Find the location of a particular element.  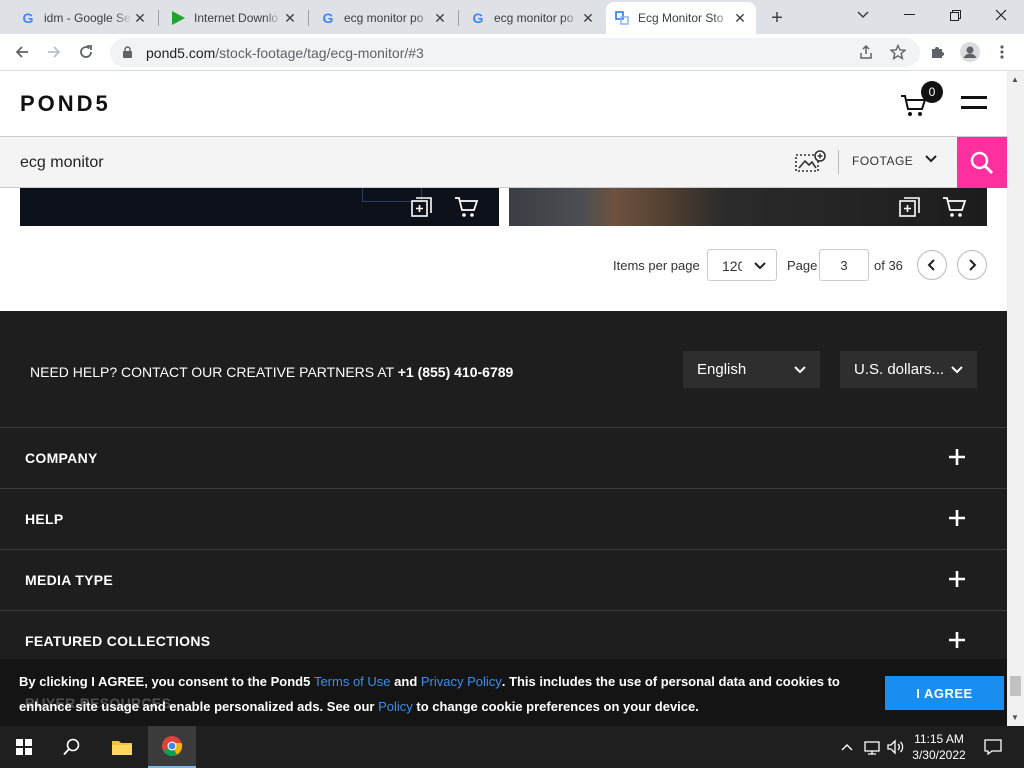

media-type-select: FOOTAGE is located at coordinates (882, 161).